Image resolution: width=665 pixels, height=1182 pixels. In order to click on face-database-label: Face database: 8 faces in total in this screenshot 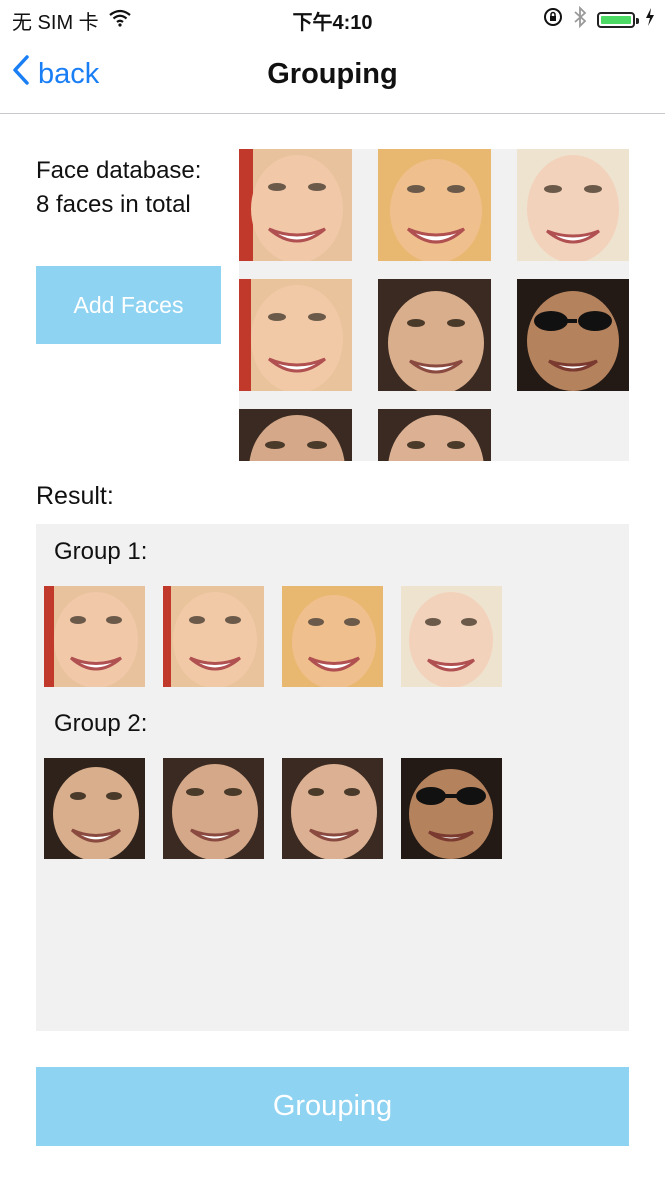, I will do `click(118, 188)`.